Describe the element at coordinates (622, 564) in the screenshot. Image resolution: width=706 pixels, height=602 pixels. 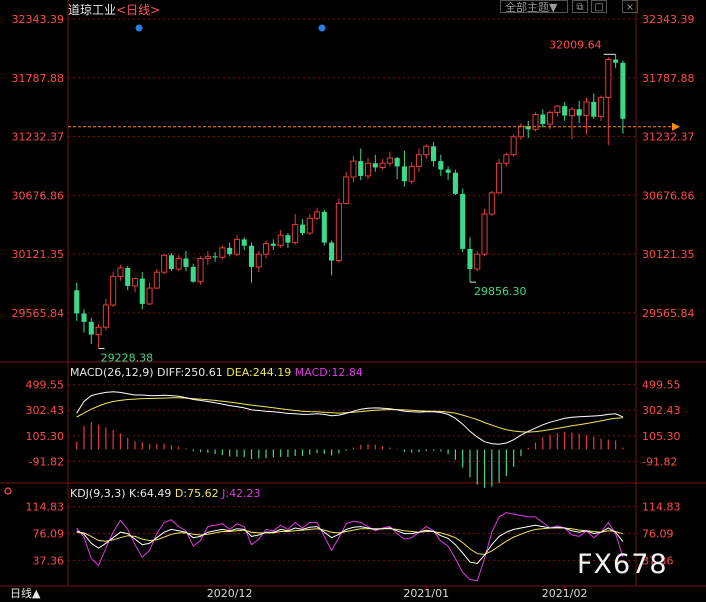
I see `watermark-logo: FX678` at that location.